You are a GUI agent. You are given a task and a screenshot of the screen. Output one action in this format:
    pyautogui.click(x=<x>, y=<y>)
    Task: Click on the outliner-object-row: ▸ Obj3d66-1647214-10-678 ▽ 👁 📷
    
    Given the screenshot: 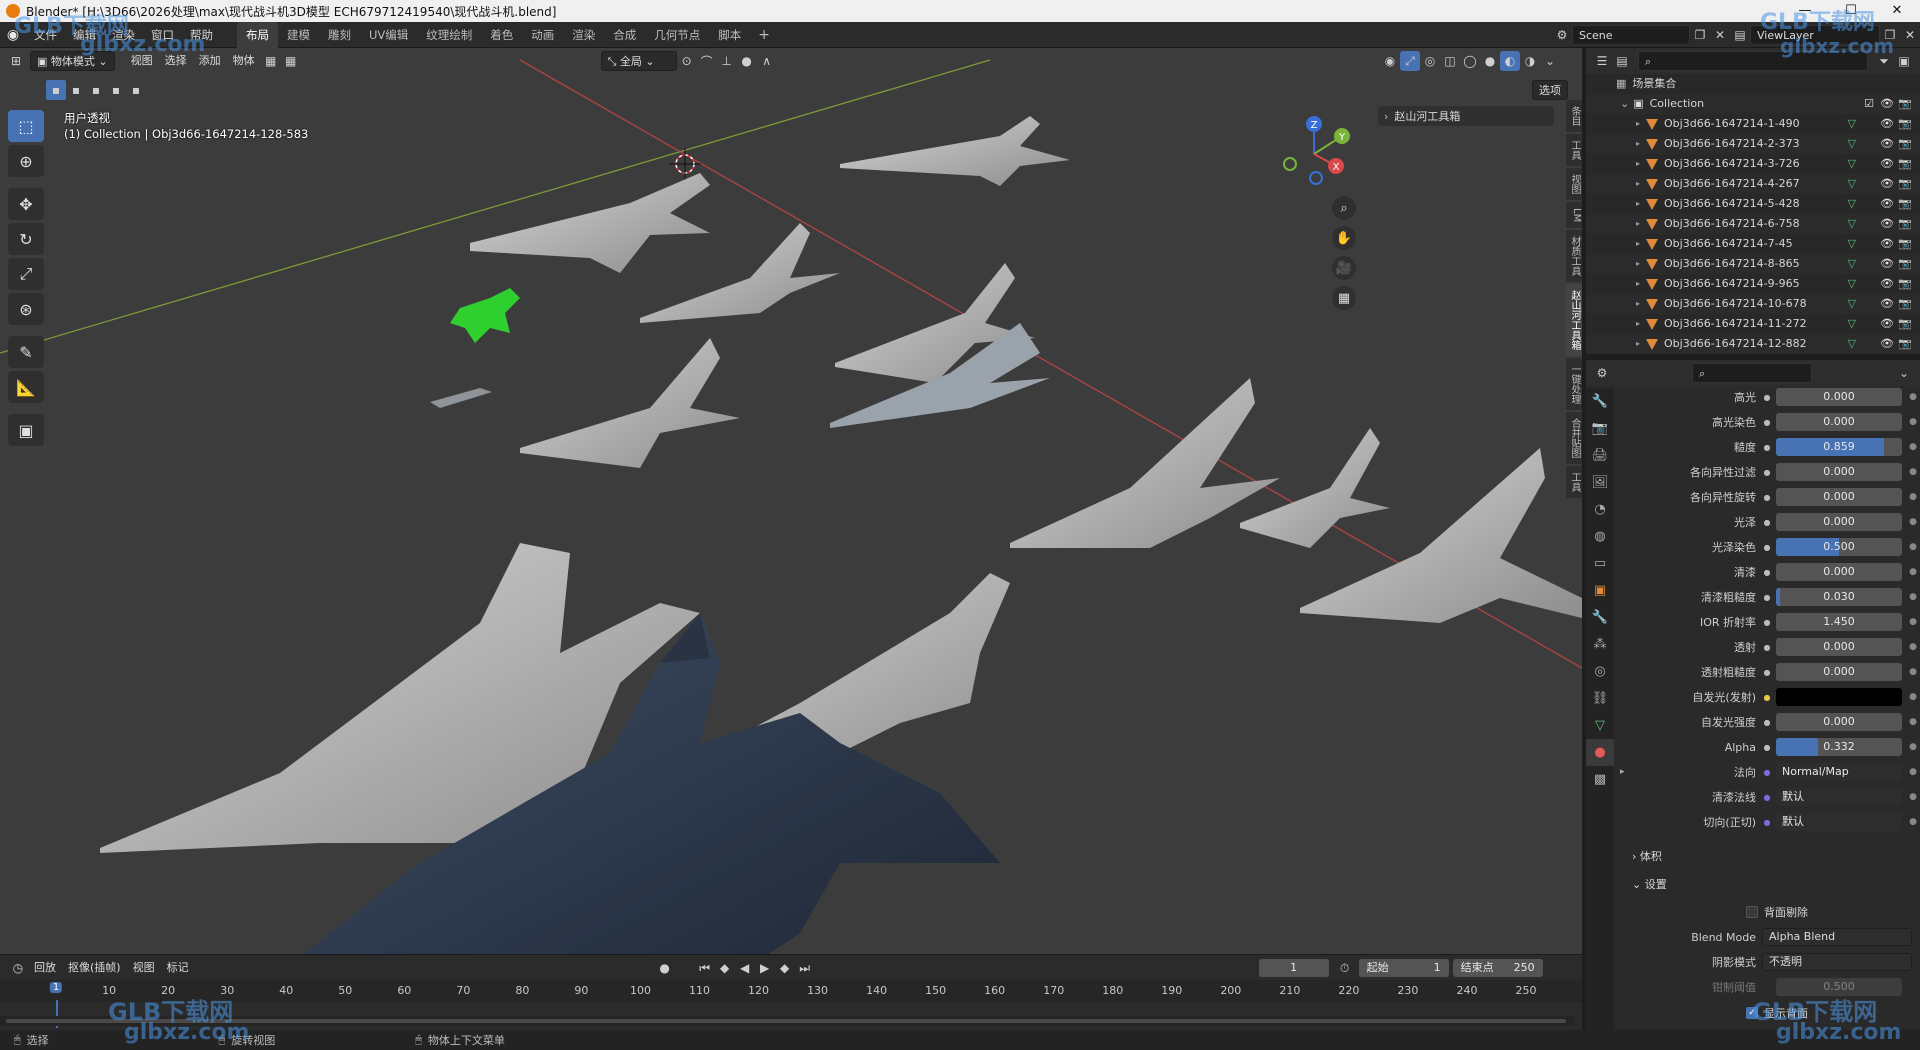 What is the action you would take?
    pyautogui.click(x=1753, y=304)
    